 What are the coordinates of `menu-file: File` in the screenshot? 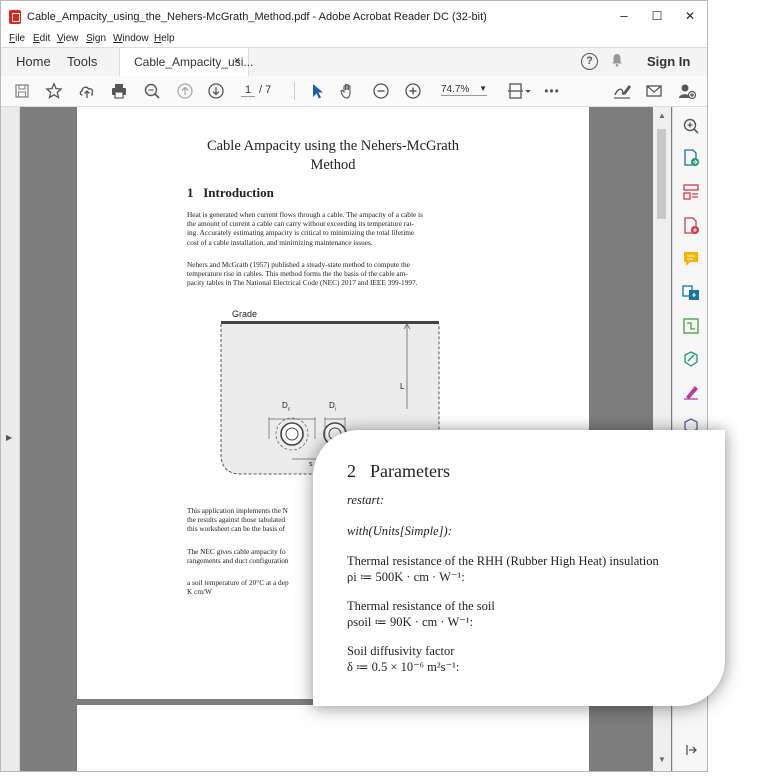 It's located at (17, 38).